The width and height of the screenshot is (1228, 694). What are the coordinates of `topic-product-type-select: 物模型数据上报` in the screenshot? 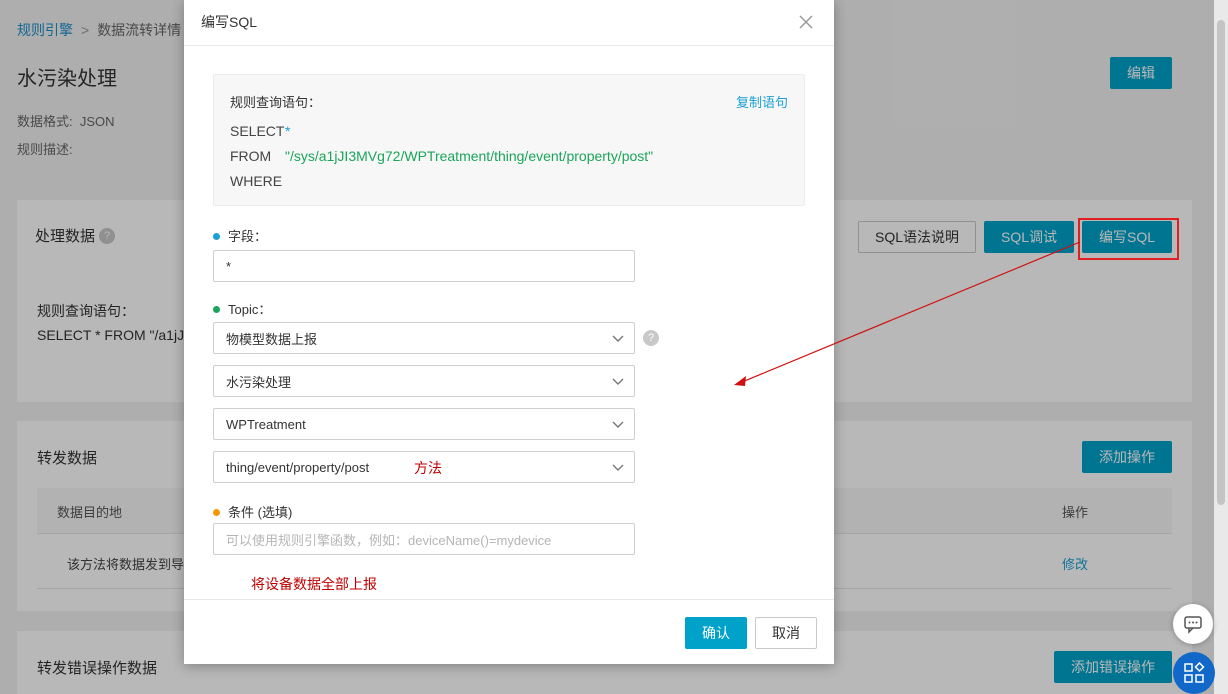 It's located at (424, 338).